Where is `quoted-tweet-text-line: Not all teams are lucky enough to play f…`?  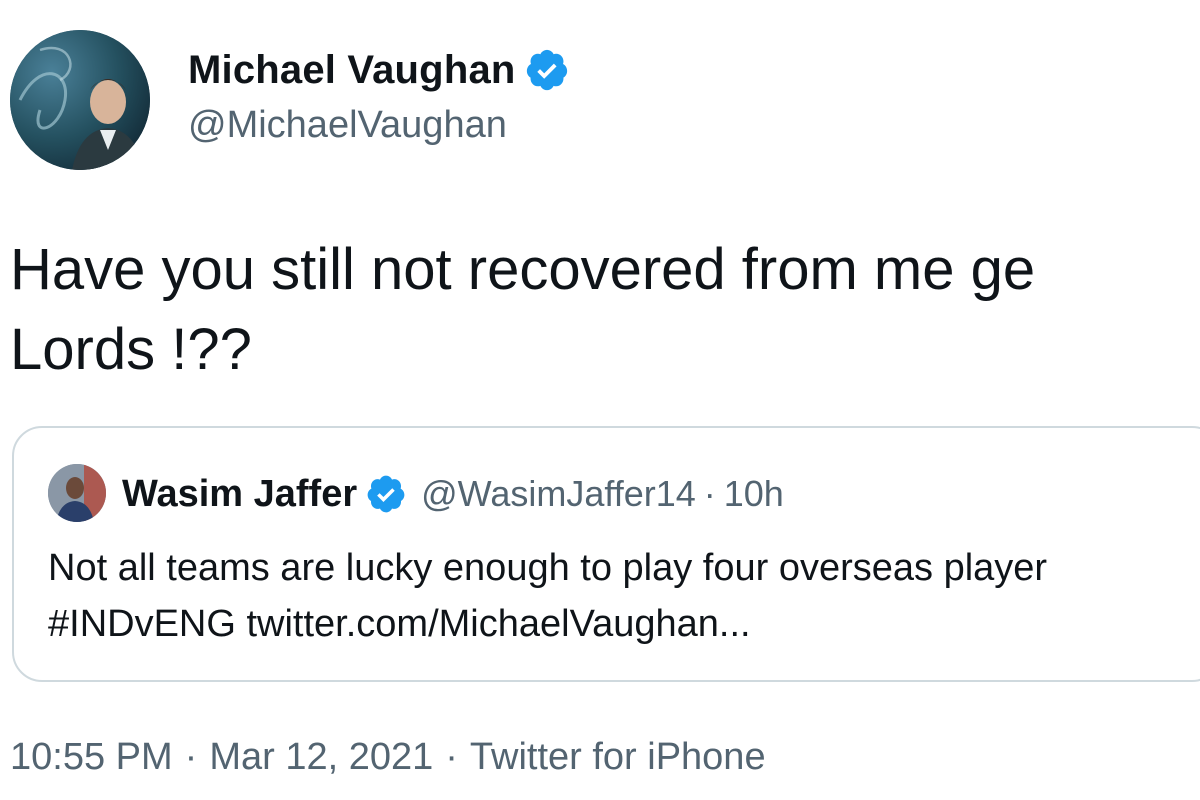 quoted-tweet-text-line: Not all teams are lucky enough to play f… is located at coordinates (548, 568).